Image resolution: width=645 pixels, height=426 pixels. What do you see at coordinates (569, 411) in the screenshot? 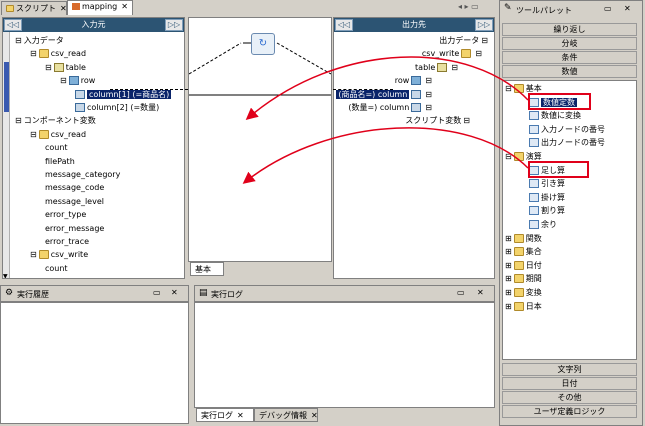
I see `palette-category-user-logic: ユーザ定義ロジック` at bounding box center [569, 411].